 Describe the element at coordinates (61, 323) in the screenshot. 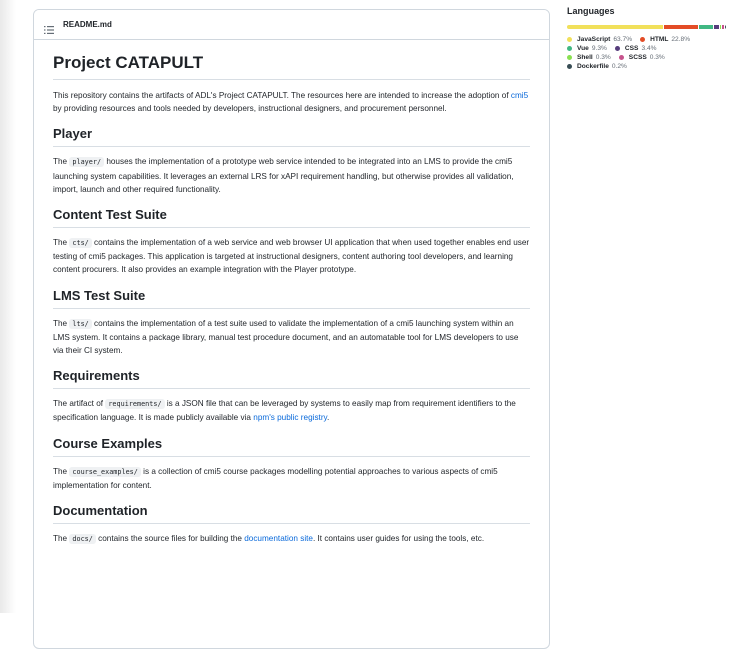

I see `lts-text: The` at that location.